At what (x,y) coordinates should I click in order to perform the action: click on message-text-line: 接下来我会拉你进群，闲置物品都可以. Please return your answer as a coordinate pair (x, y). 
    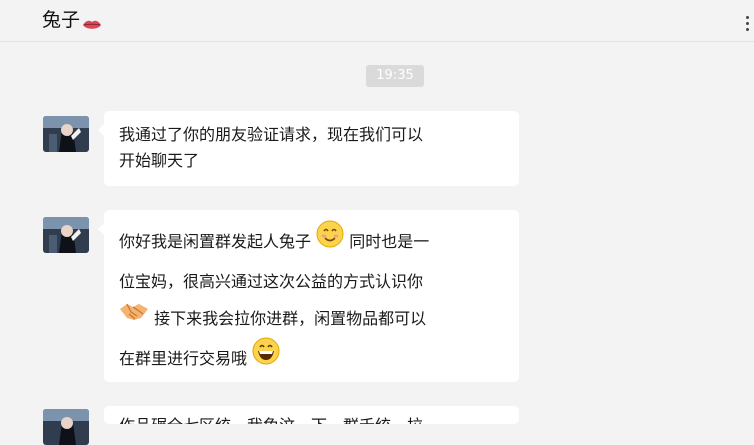
    Looking at the image, I should click on (312, 319).